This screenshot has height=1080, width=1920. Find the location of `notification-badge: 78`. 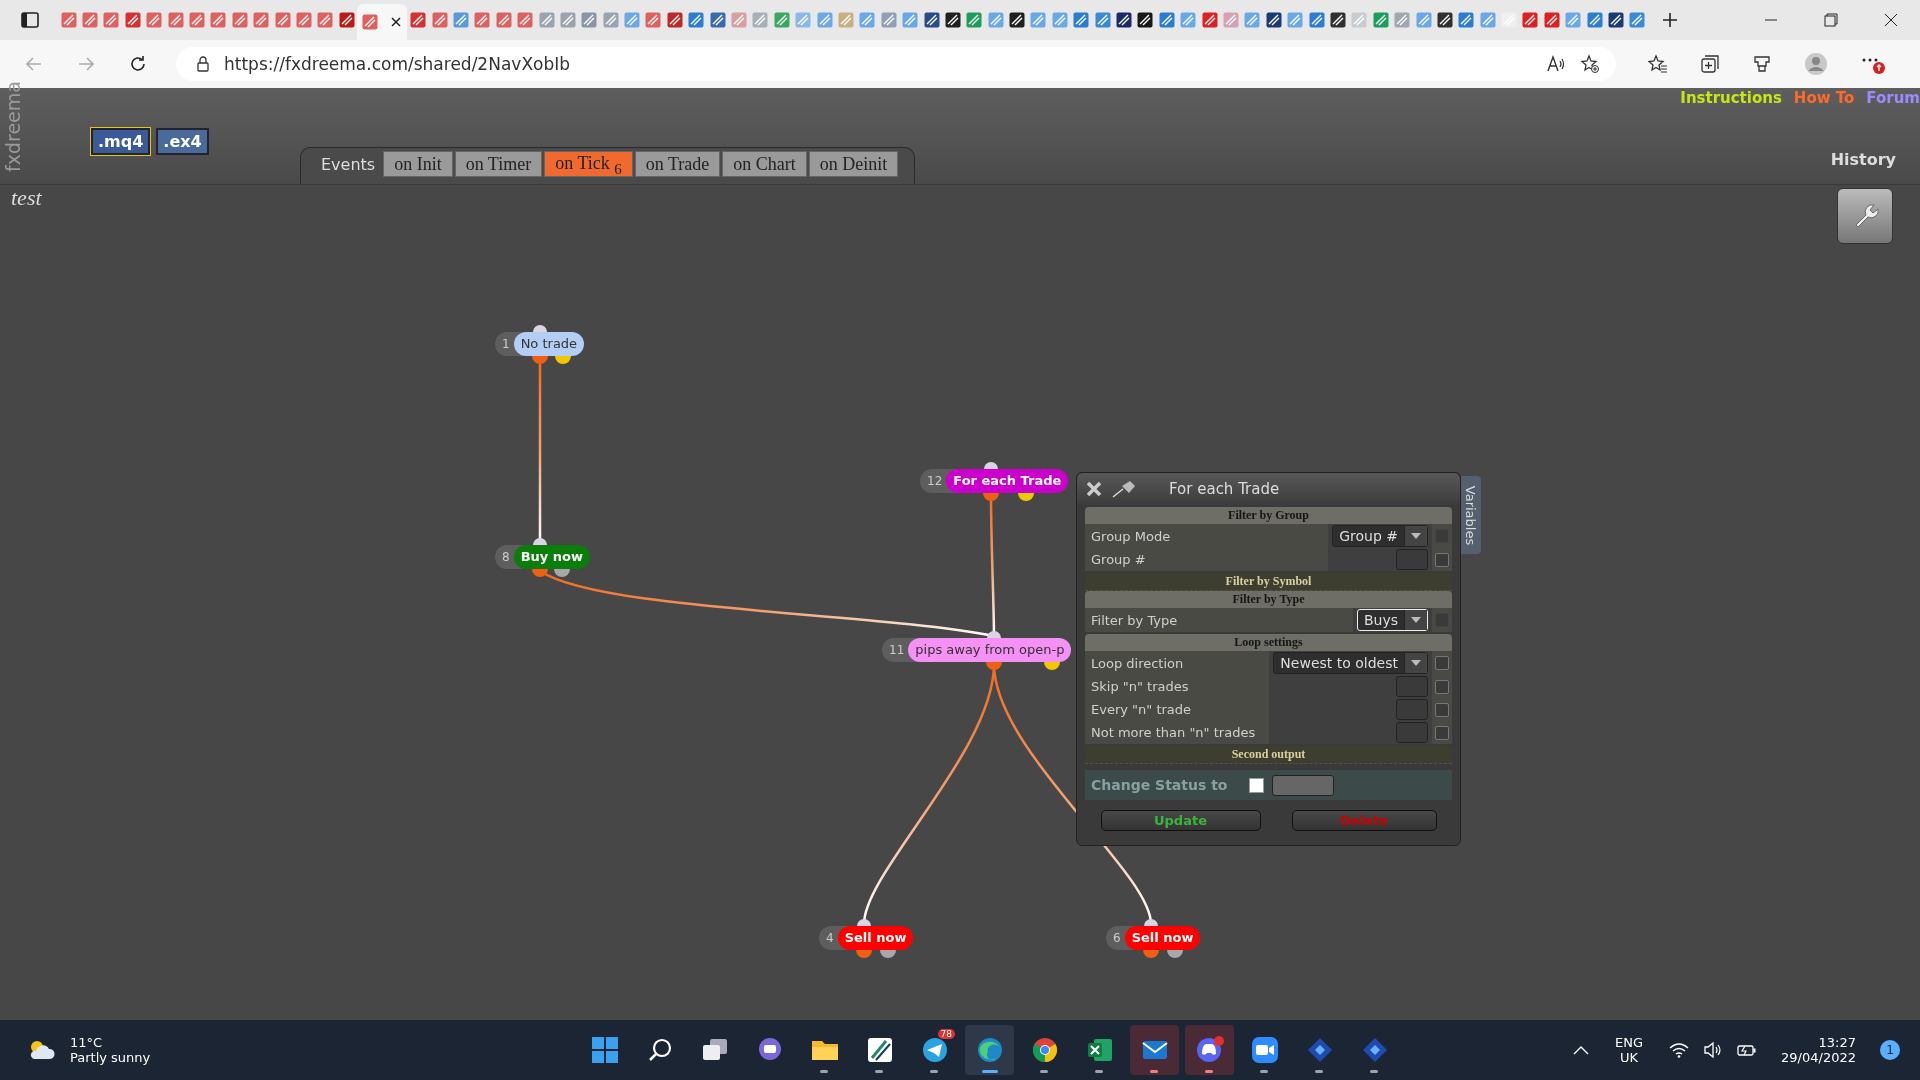

notification-badge: 78 is located at coordinates (946, 1034).